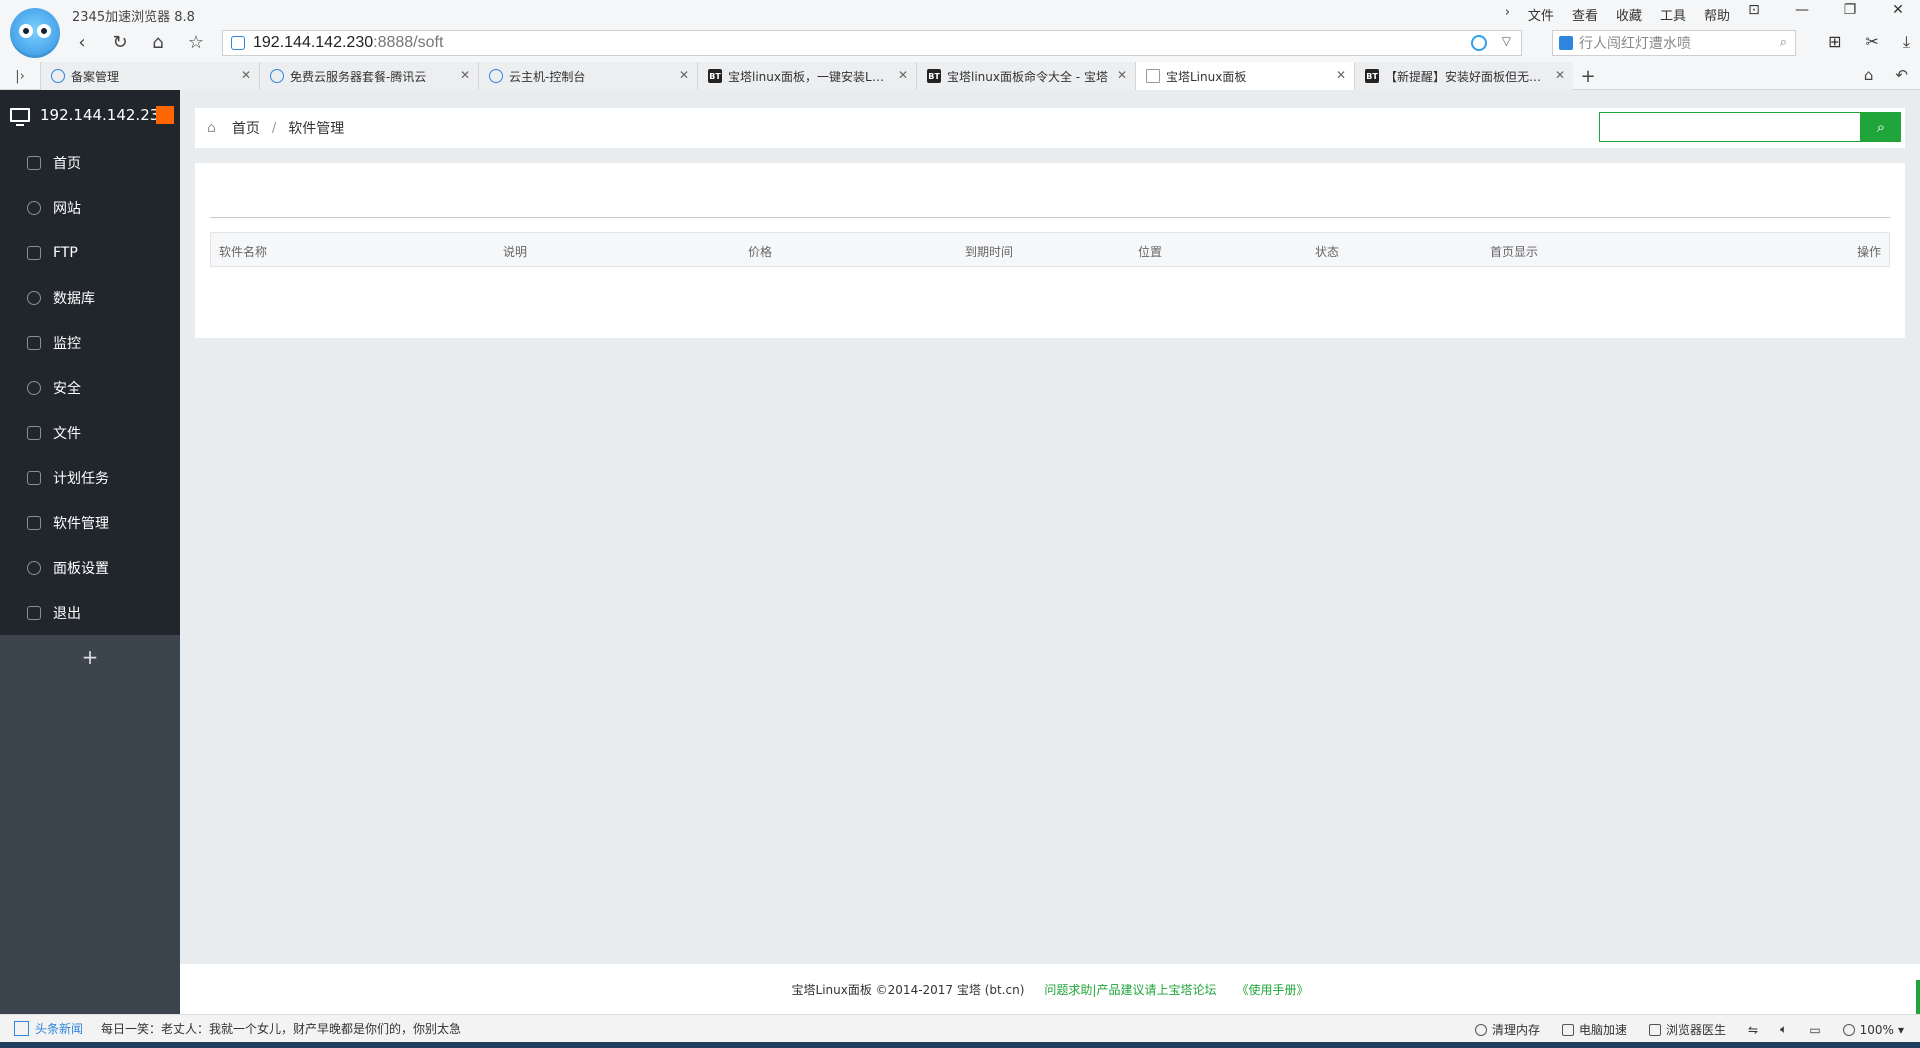  What do you see at coordinates (1783, 1029) in the screenshot?
I see `volume-icon: 🔈︎` at bounding box center [1783, 1029].